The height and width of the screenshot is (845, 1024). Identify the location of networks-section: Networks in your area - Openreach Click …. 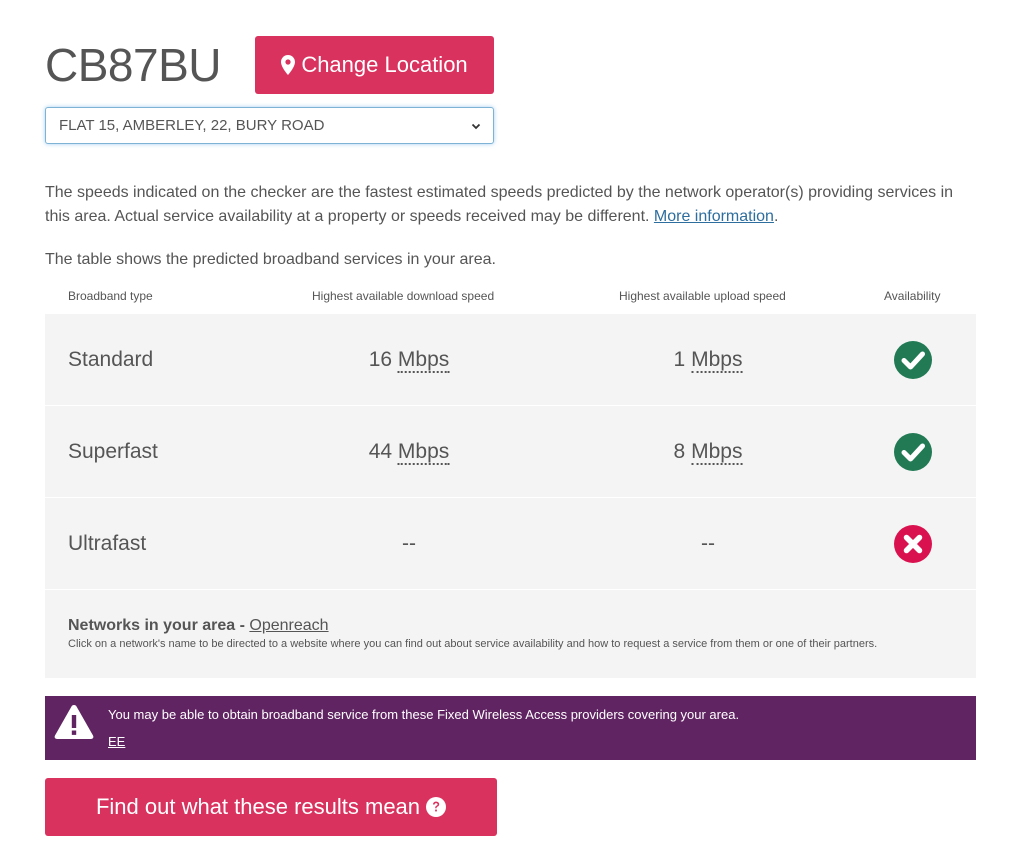
(472, 633).